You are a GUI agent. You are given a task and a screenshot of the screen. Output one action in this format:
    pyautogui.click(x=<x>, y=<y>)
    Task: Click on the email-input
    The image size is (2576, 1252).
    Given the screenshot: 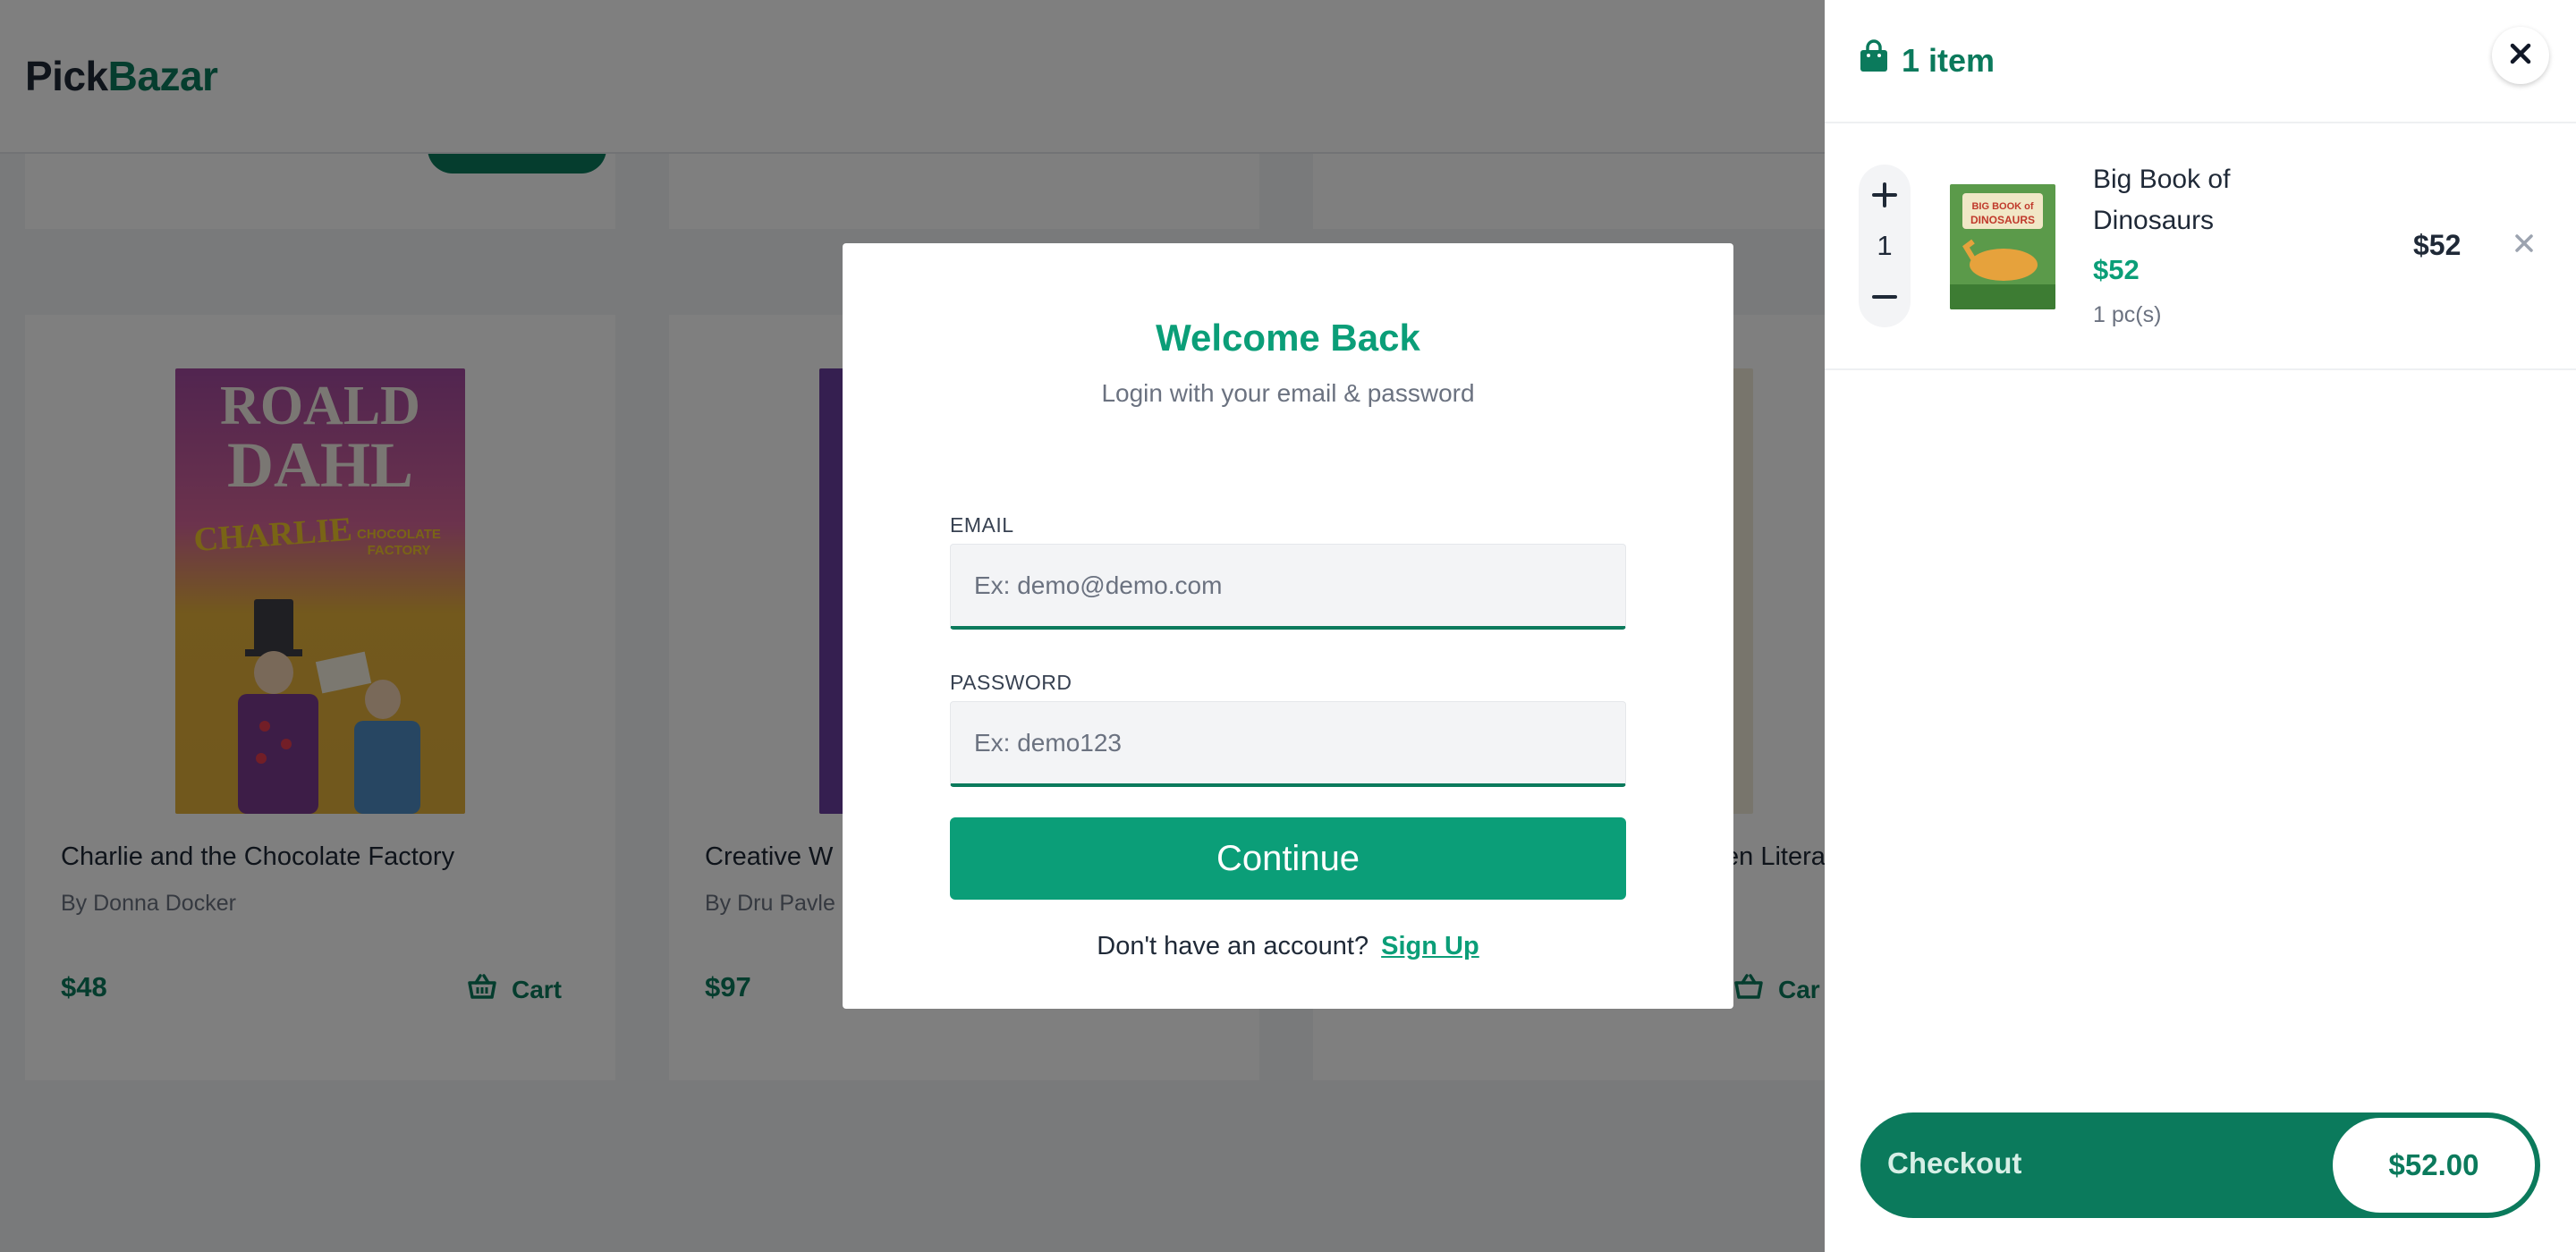 What is the action you would take?
    pyautogui.click(x=1288, y=585)
    